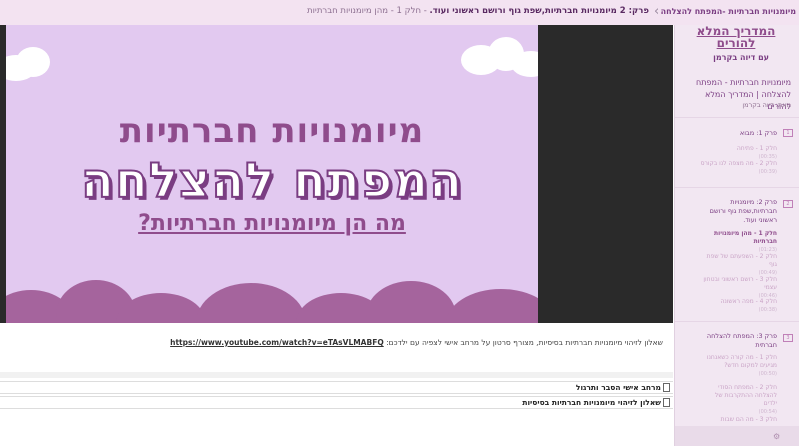  I want to click on resource-item: שאלון לזיהוי מיומנויות חברתיות בסיסיות, so click(336, 402).